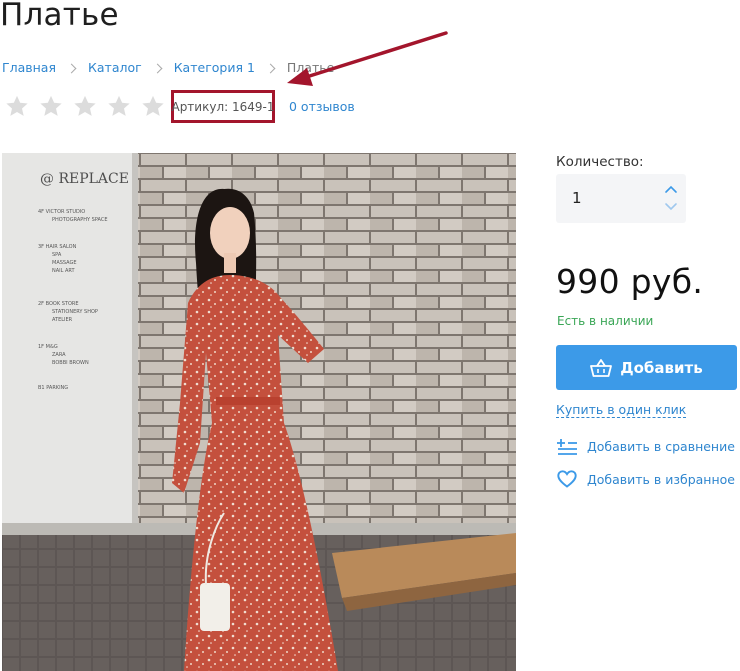  Describe the element at coordinates (214, 67) in the screenshot. I see `breadcrumb-item-category: Категория 1` at that location.